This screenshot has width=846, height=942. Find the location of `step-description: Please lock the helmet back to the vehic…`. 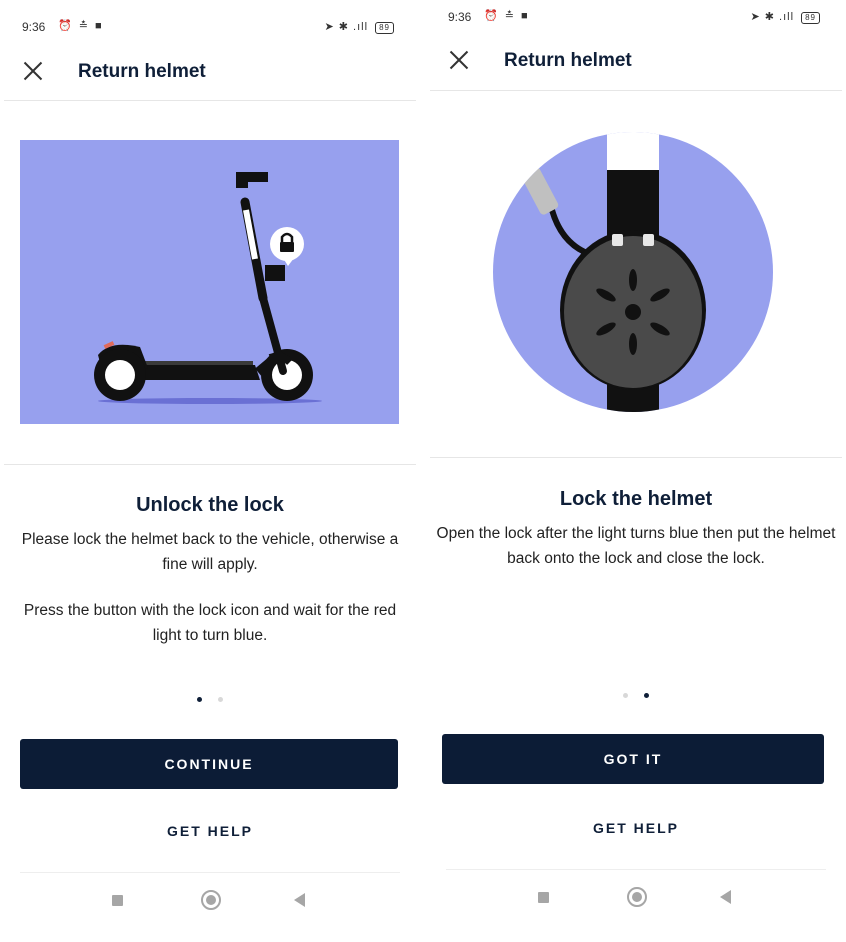

step-description: Please lock the helmet back to the vehic… is located at coordinates (210, 552).